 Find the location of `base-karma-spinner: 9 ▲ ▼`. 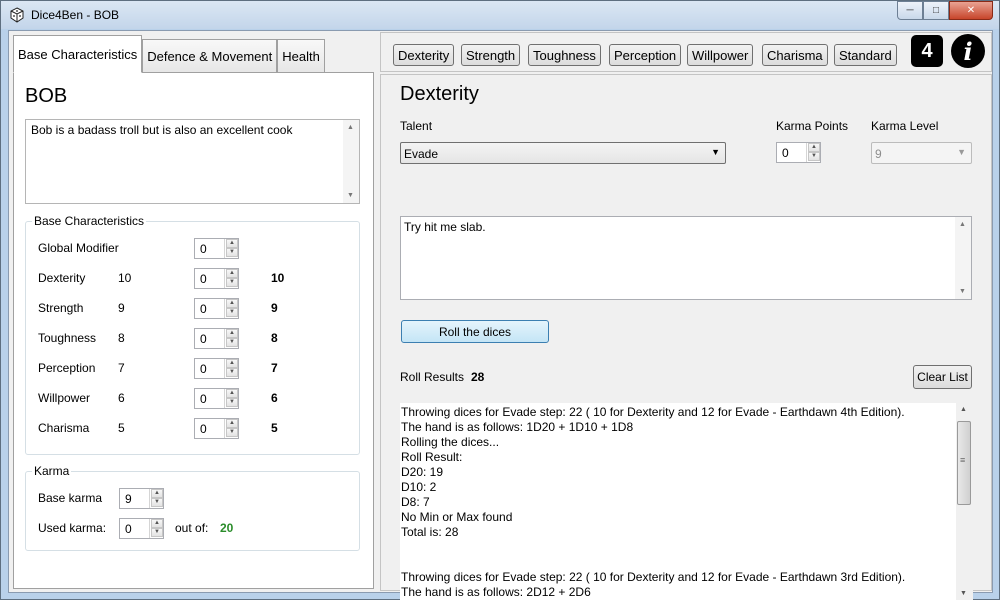

base-karma-spinner: 9 ▲ ▼ is located at coordinates (141, 498).